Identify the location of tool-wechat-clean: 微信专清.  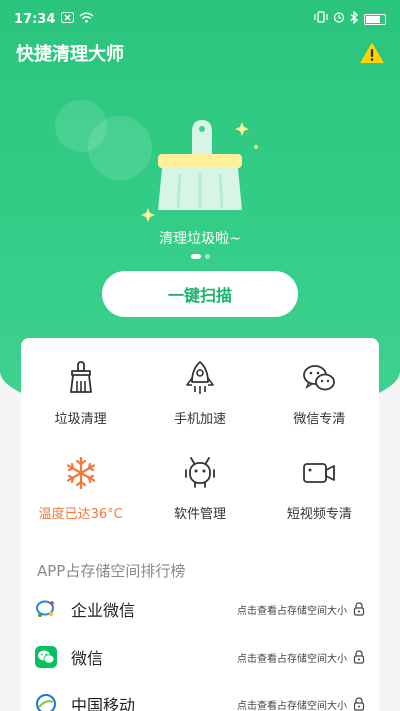
(319, 393).